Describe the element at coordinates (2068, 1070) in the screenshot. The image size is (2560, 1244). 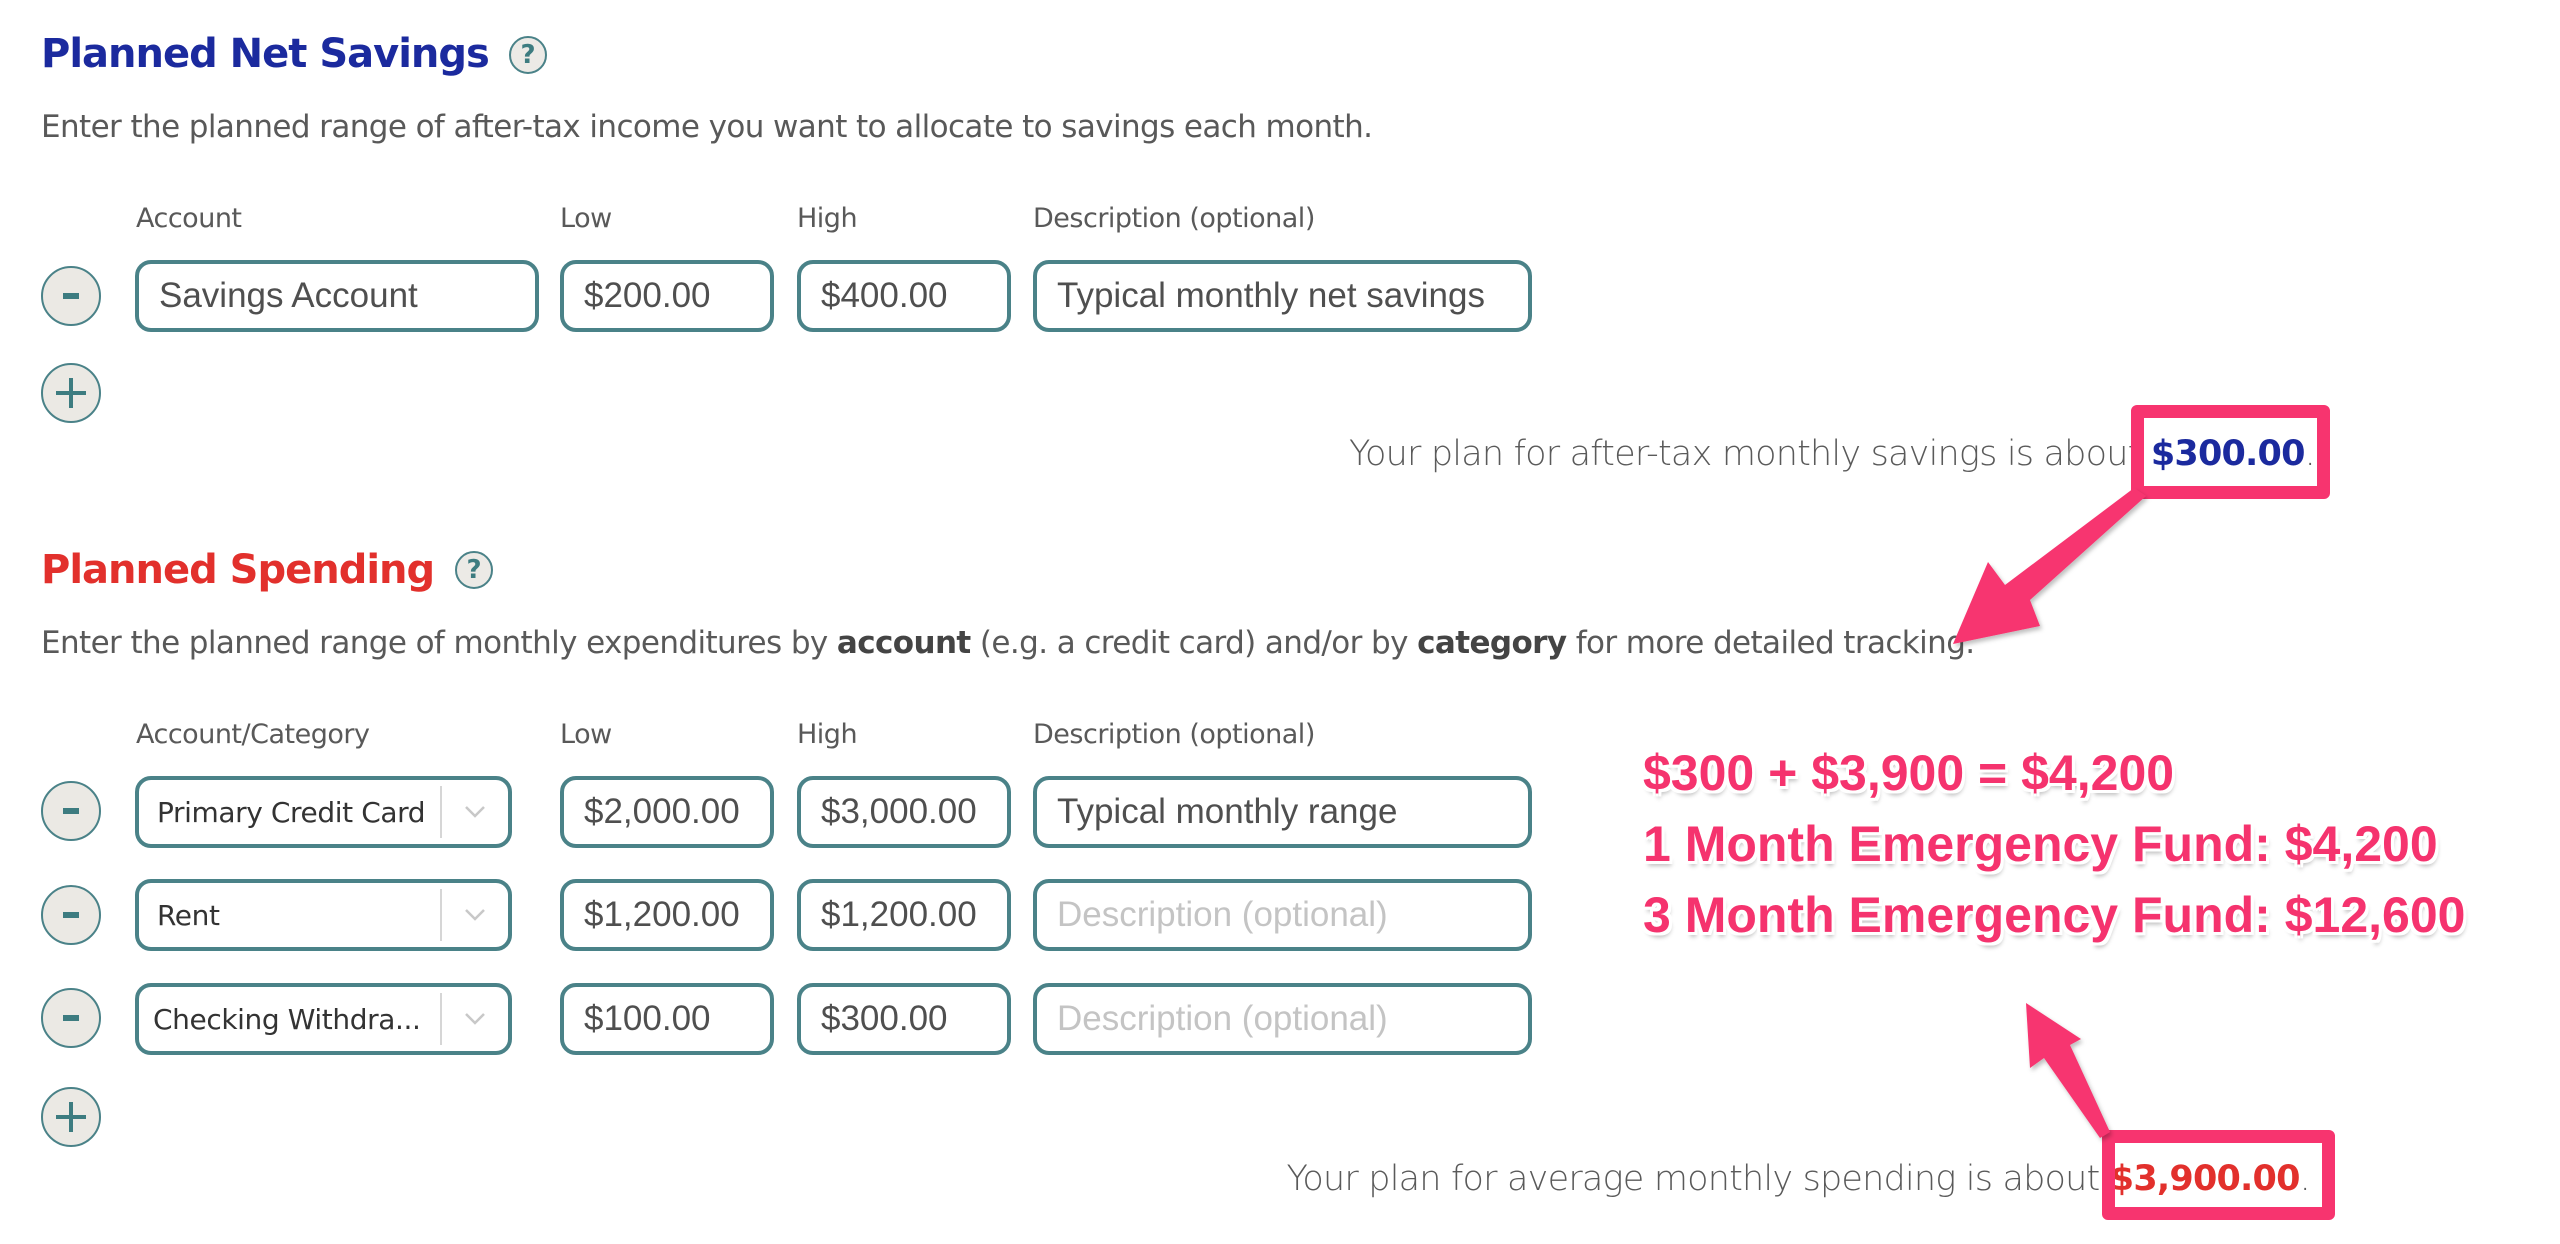
I see `arrow-spending-up` at that location.